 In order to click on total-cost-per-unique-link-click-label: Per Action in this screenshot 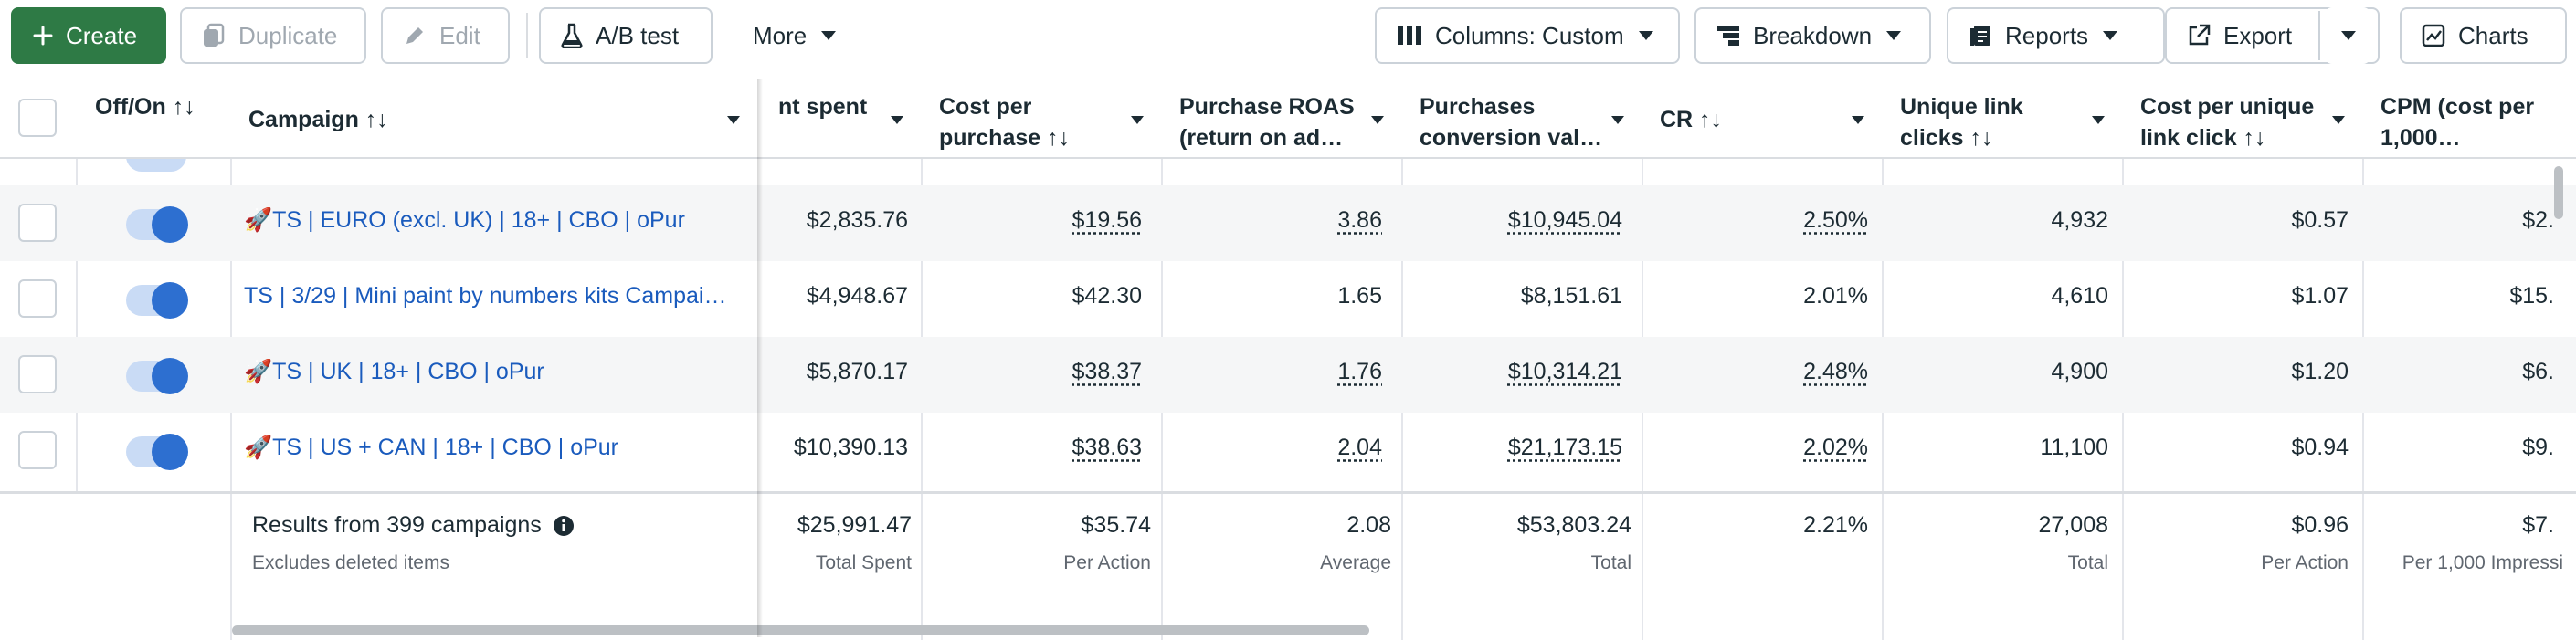, I will do `click(2305, 562)`.